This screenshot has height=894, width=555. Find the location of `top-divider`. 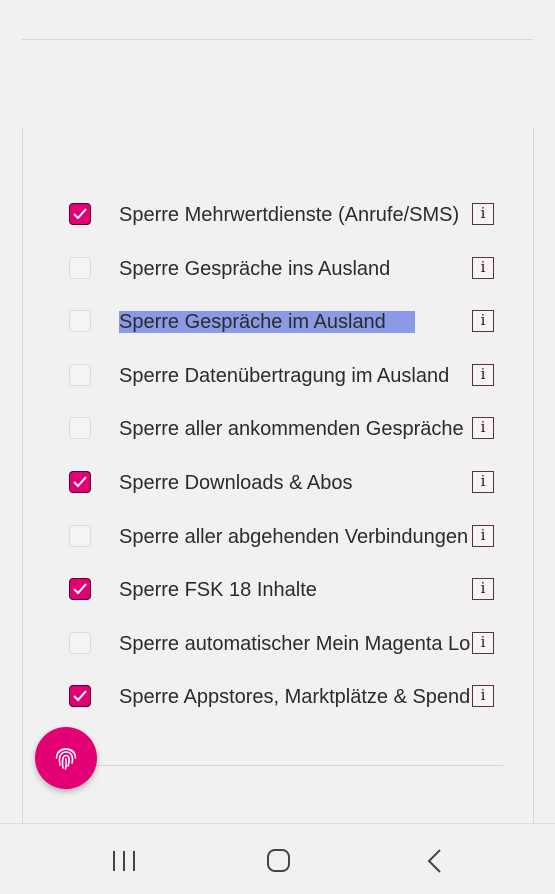

top-divider is located at coordinates (277, 39).